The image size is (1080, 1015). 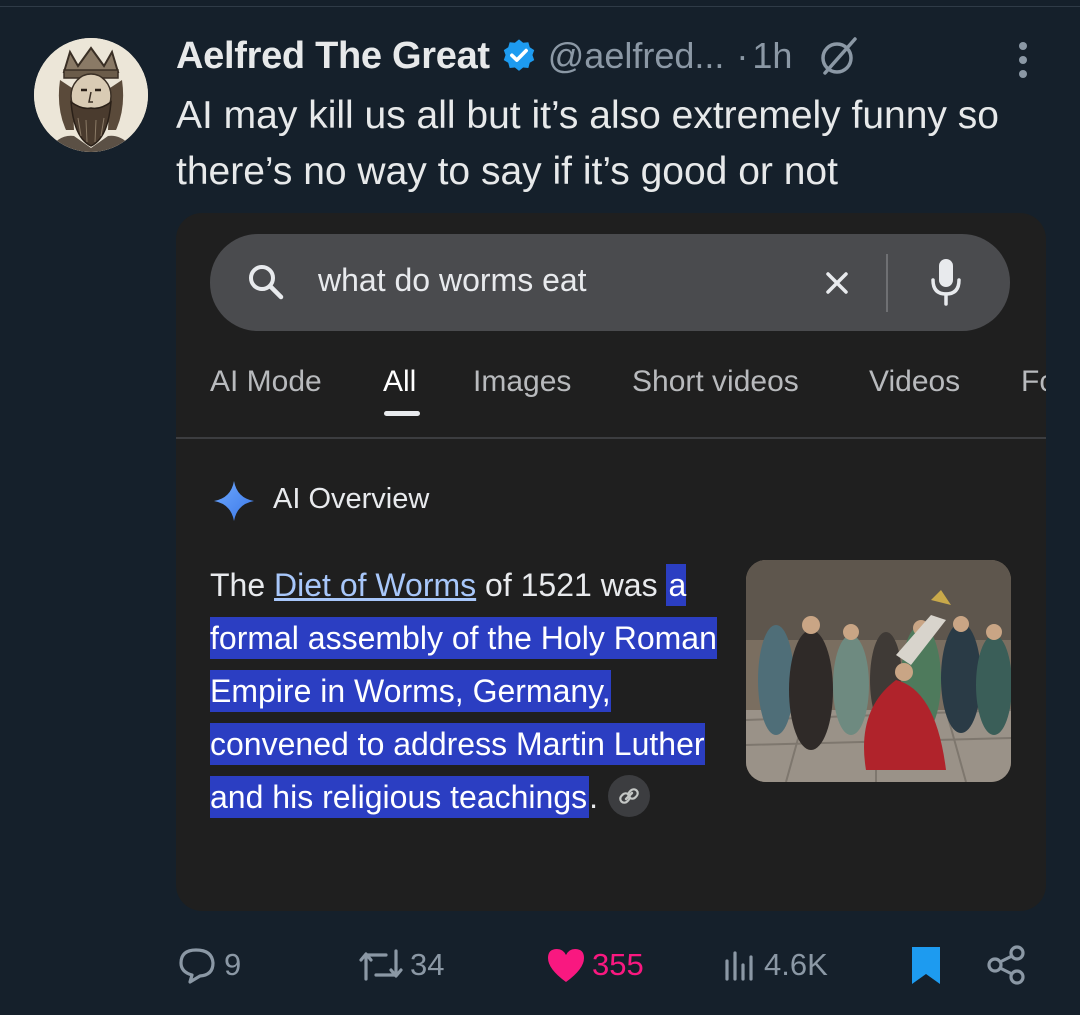 I want to click on search-input: what do worms eat, so click(x=452, y=280).